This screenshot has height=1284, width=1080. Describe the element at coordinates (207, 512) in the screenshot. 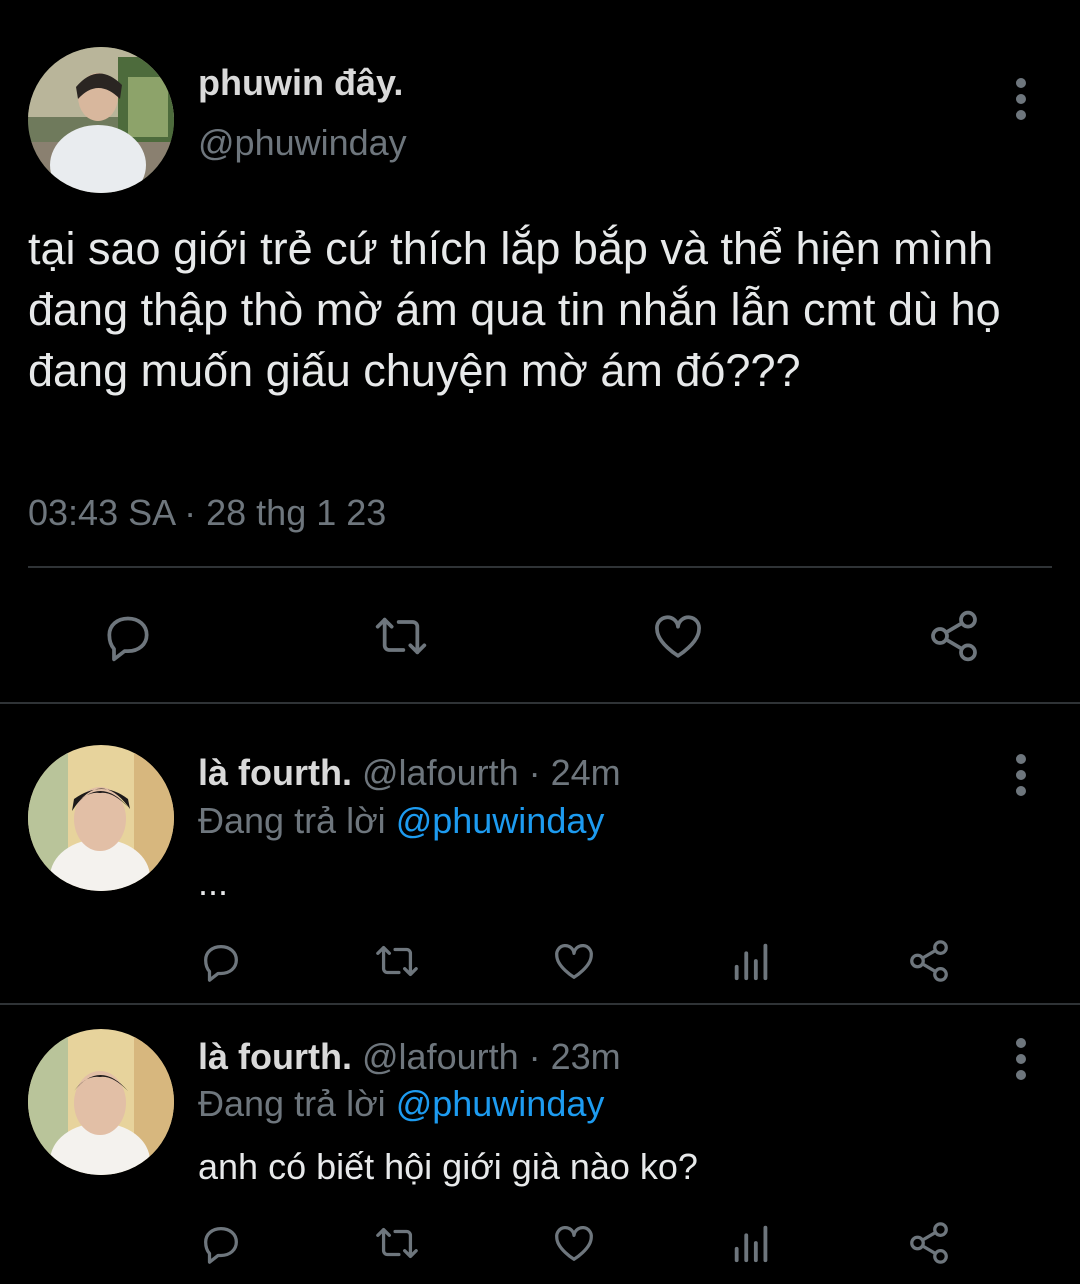

I see `tweet-timestamp: 03:43 SA · 28 thg 1 23` at that location.